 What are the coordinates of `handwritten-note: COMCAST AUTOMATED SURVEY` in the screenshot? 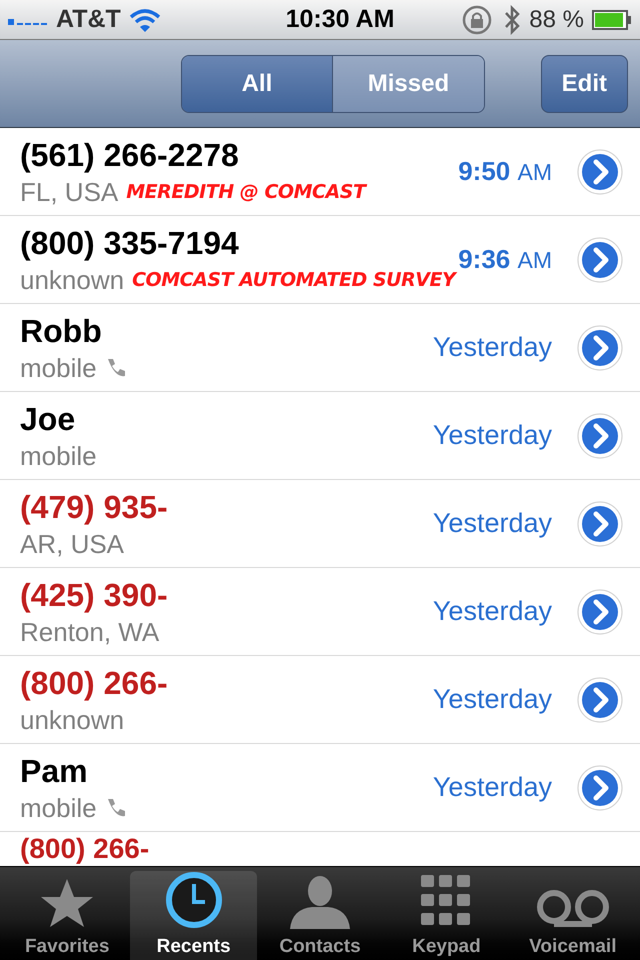 It's located at (294, 280).